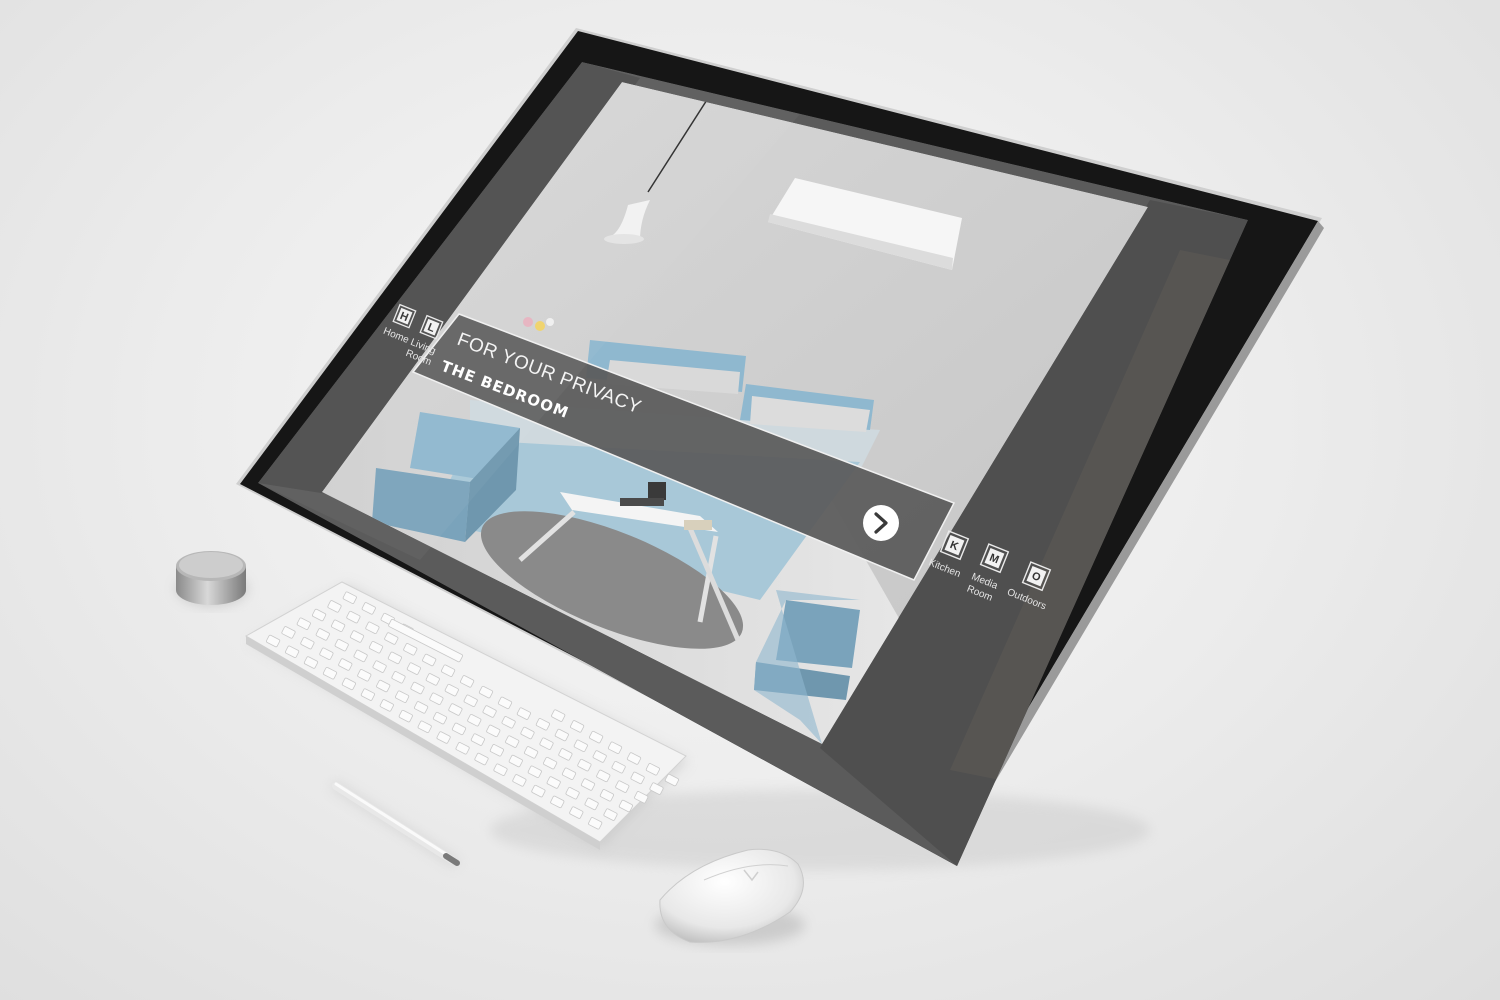 Image resolution: width=1500 pixels, height=1000 pixels. I want to click on stylus-pen, so click(395, 824).